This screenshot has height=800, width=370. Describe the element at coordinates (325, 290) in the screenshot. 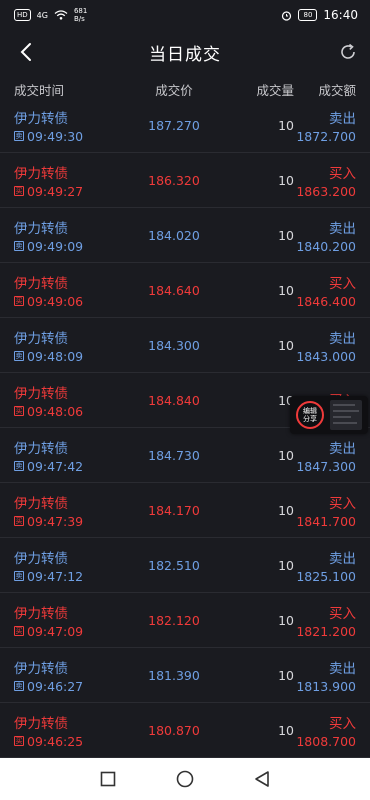

I see `trade-amount-cell: 买入 1846.400` at that location.